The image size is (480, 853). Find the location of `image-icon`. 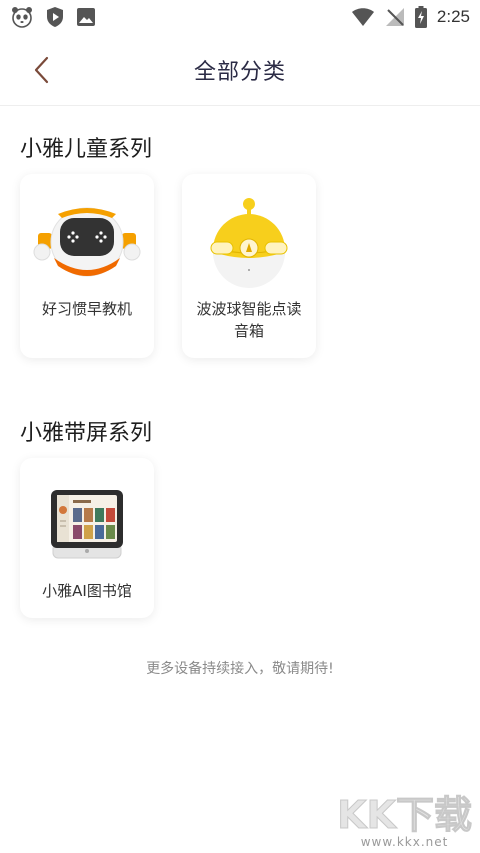

image-icon is located at coordinates (86, 17).